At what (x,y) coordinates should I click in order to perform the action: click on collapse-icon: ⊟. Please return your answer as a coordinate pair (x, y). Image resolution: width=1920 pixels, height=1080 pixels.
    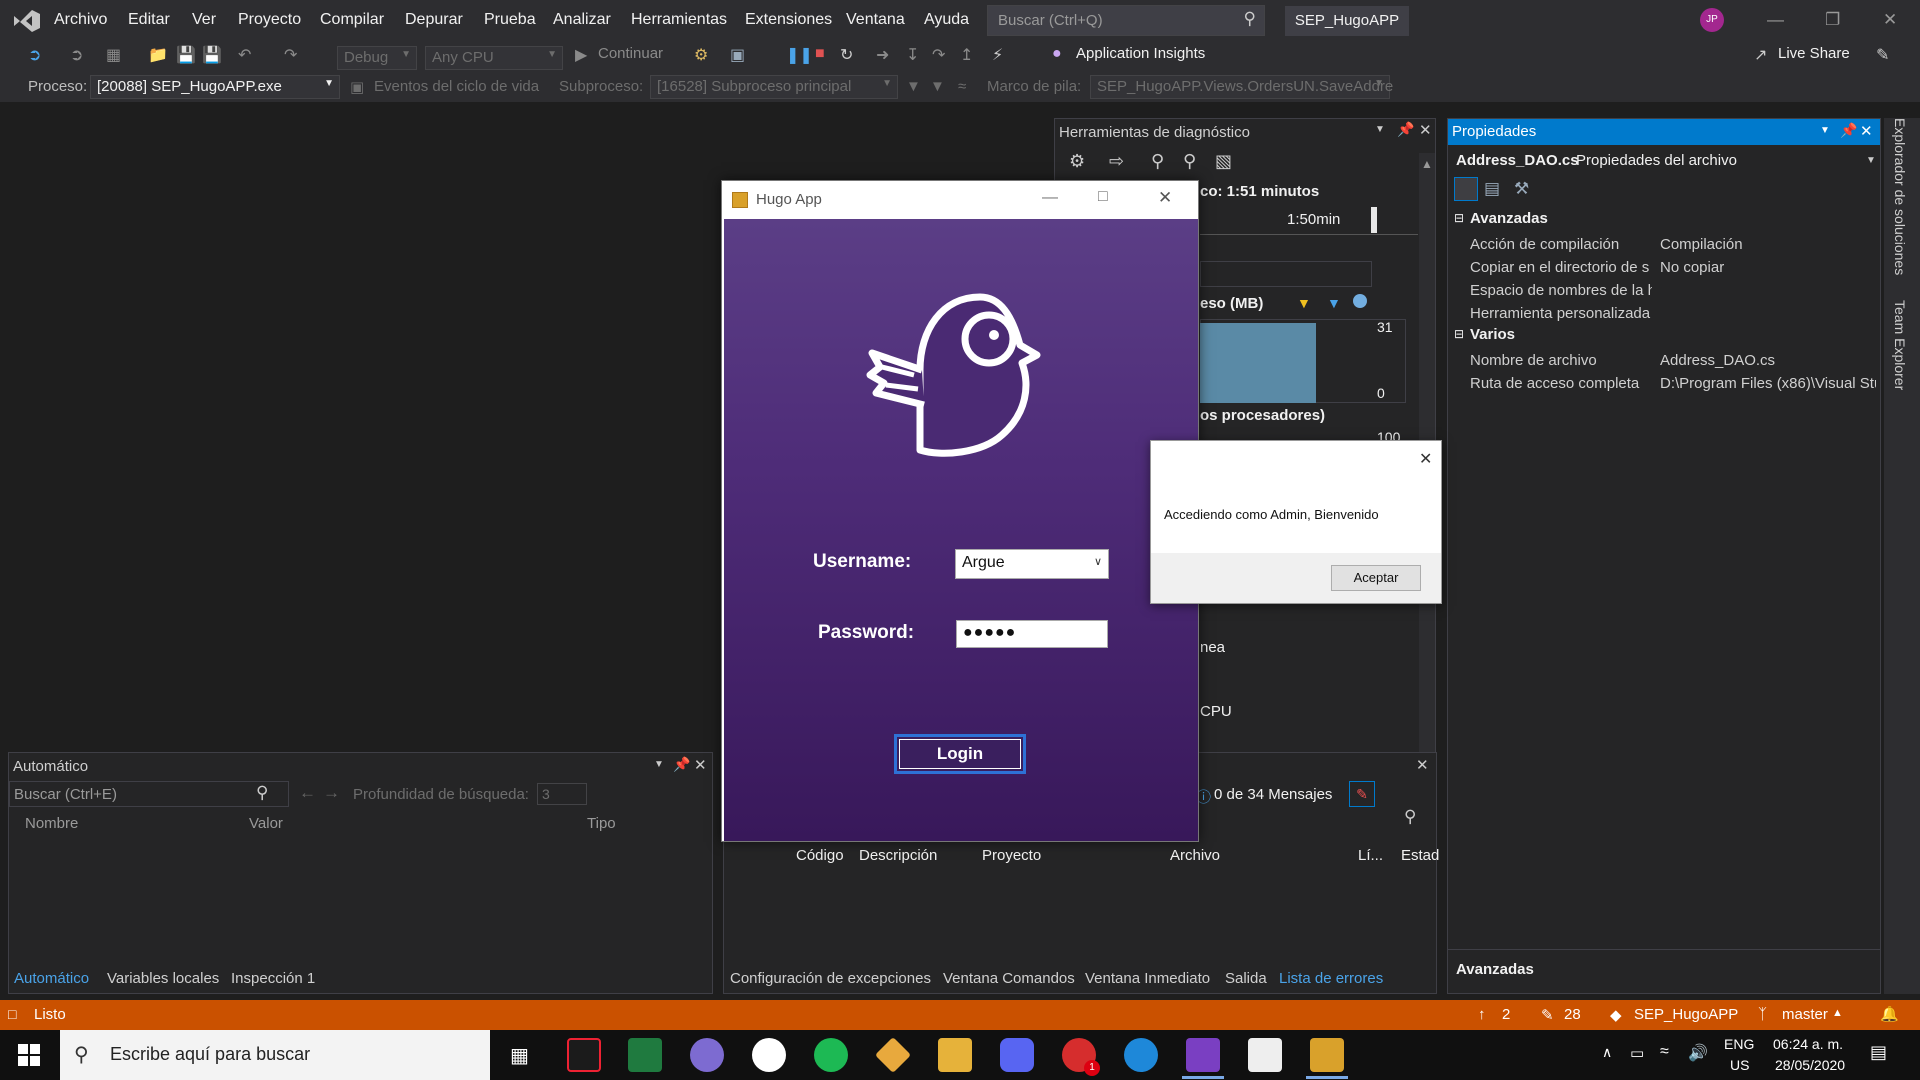
    Looking at the image, I should click on (1459, 218).